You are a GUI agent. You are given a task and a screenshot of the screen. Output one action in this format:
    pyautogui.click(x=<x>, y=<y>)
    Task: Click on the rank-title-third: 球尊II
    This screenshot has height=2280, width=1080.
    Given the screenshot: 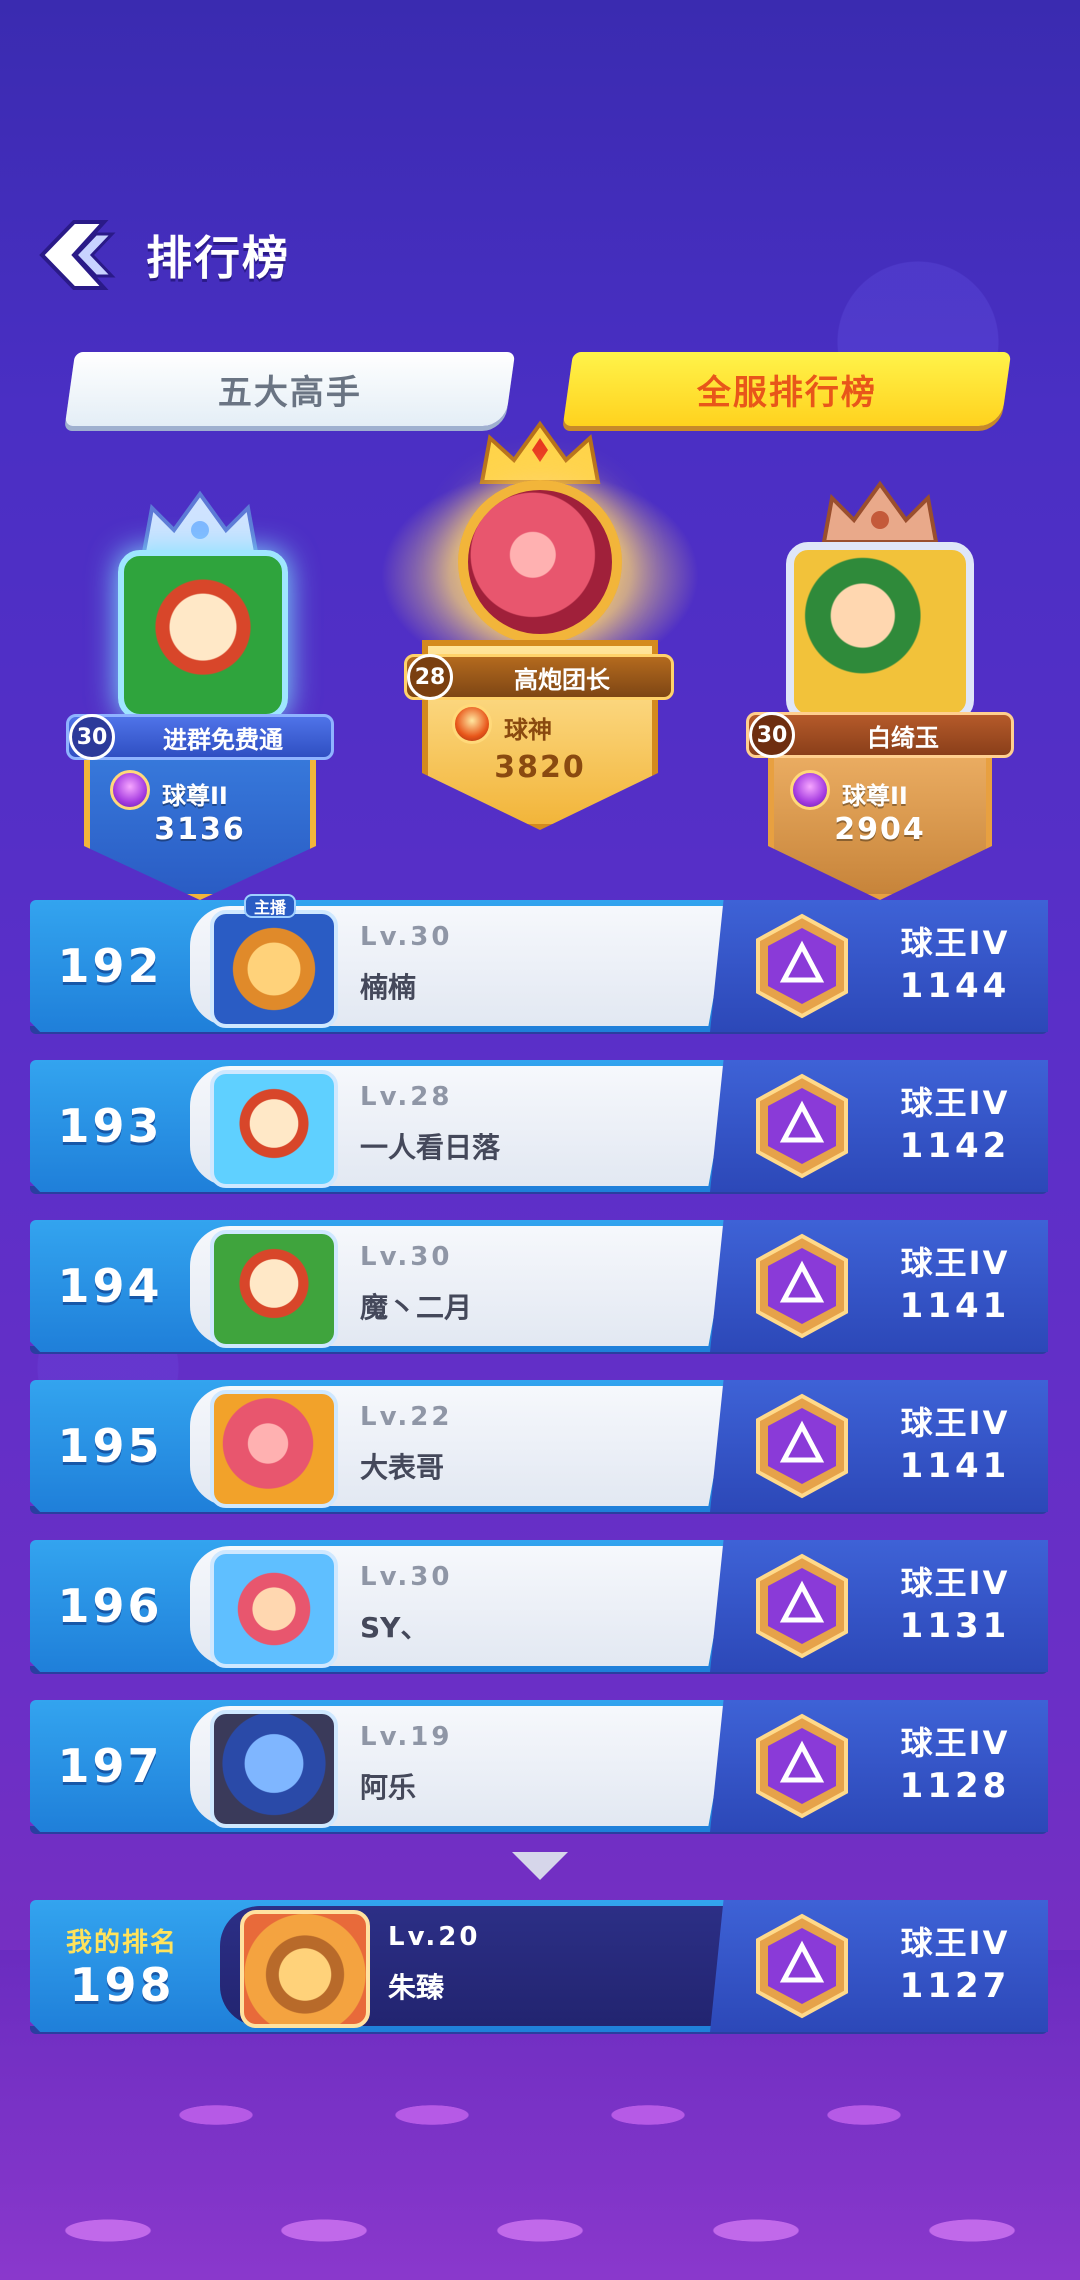 What is the action you would take?
    pyautogui.click(x=875, y=796)
    